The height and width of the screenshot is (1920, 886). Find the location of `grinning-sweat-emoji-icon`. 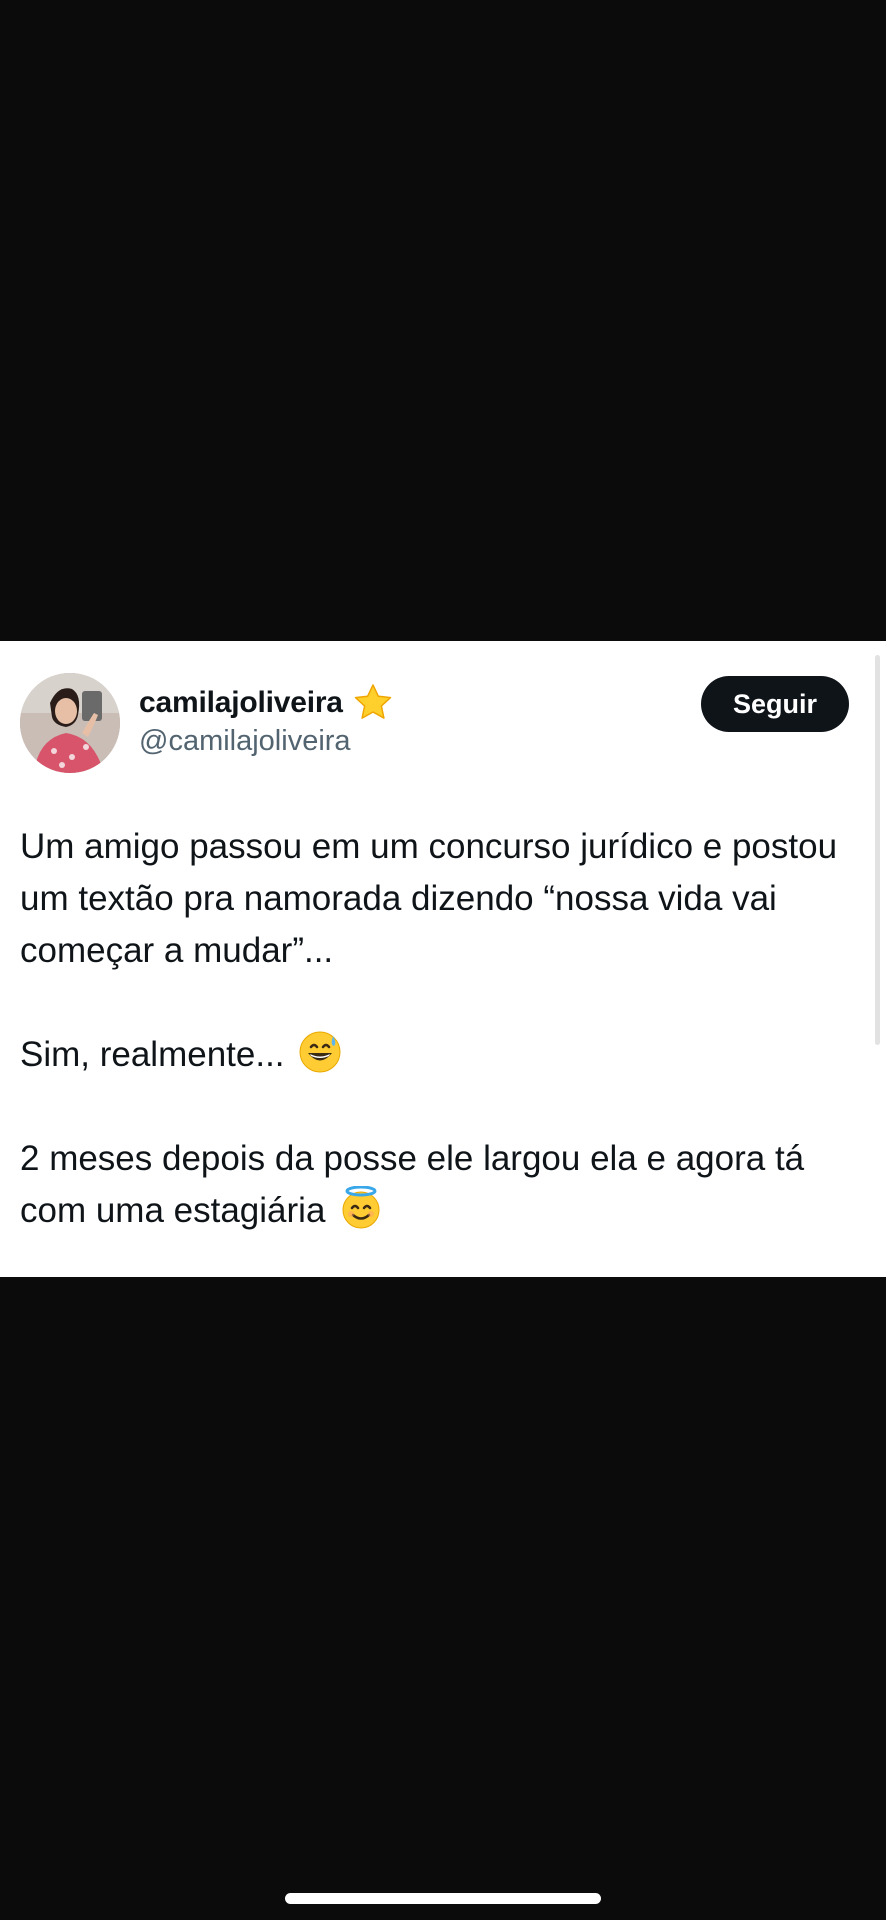

grinning-sweat-emoji-icon is located at coordinates (320, 1052).